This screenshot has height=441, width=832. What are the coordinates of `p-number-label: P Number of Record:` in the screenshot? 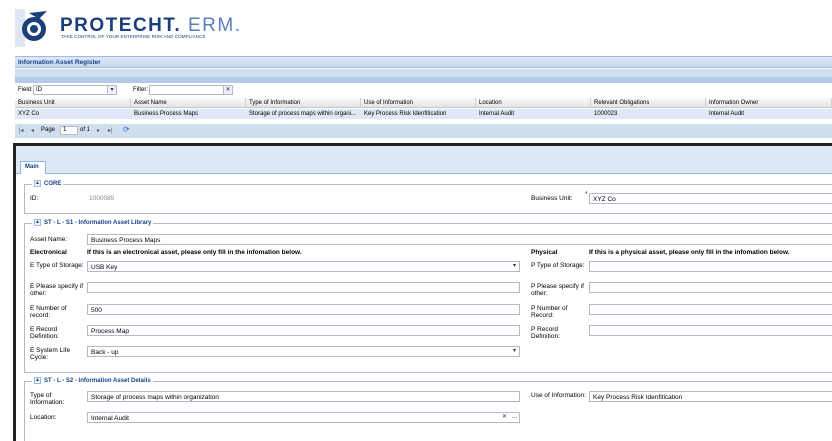 It's located at (549, 312).